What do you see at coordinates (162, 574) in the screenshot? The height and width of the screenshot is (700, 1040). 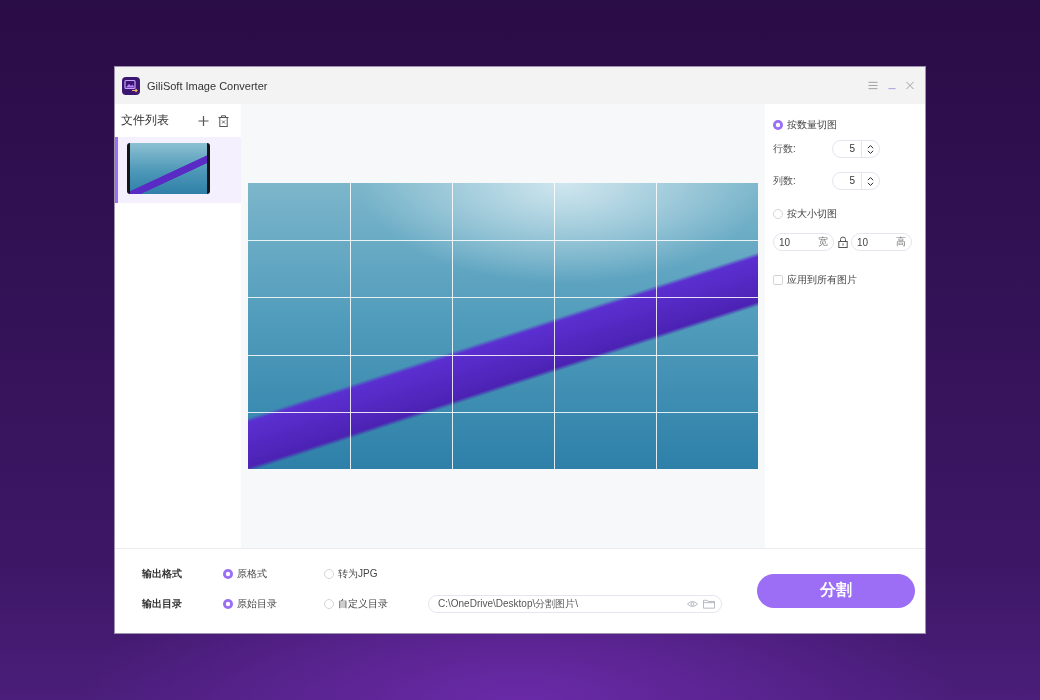 I see `setting-label: 输出格式` at bounding box center [162, 574].